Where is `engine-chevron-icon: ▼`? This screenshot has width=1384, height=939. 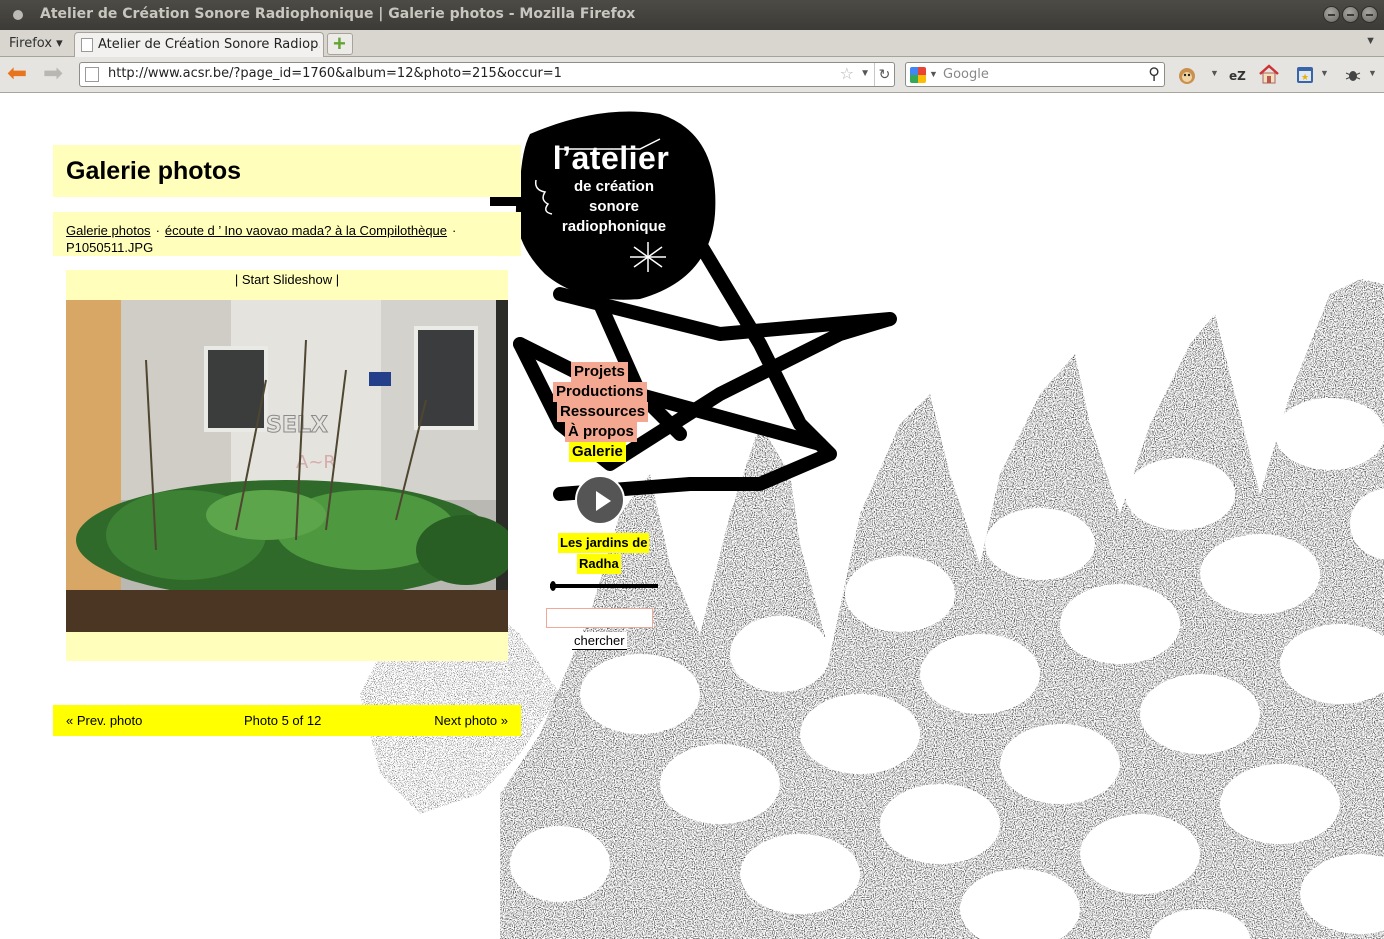 engine-chevron-icon: ▼ is located at coordinates (933, 74).